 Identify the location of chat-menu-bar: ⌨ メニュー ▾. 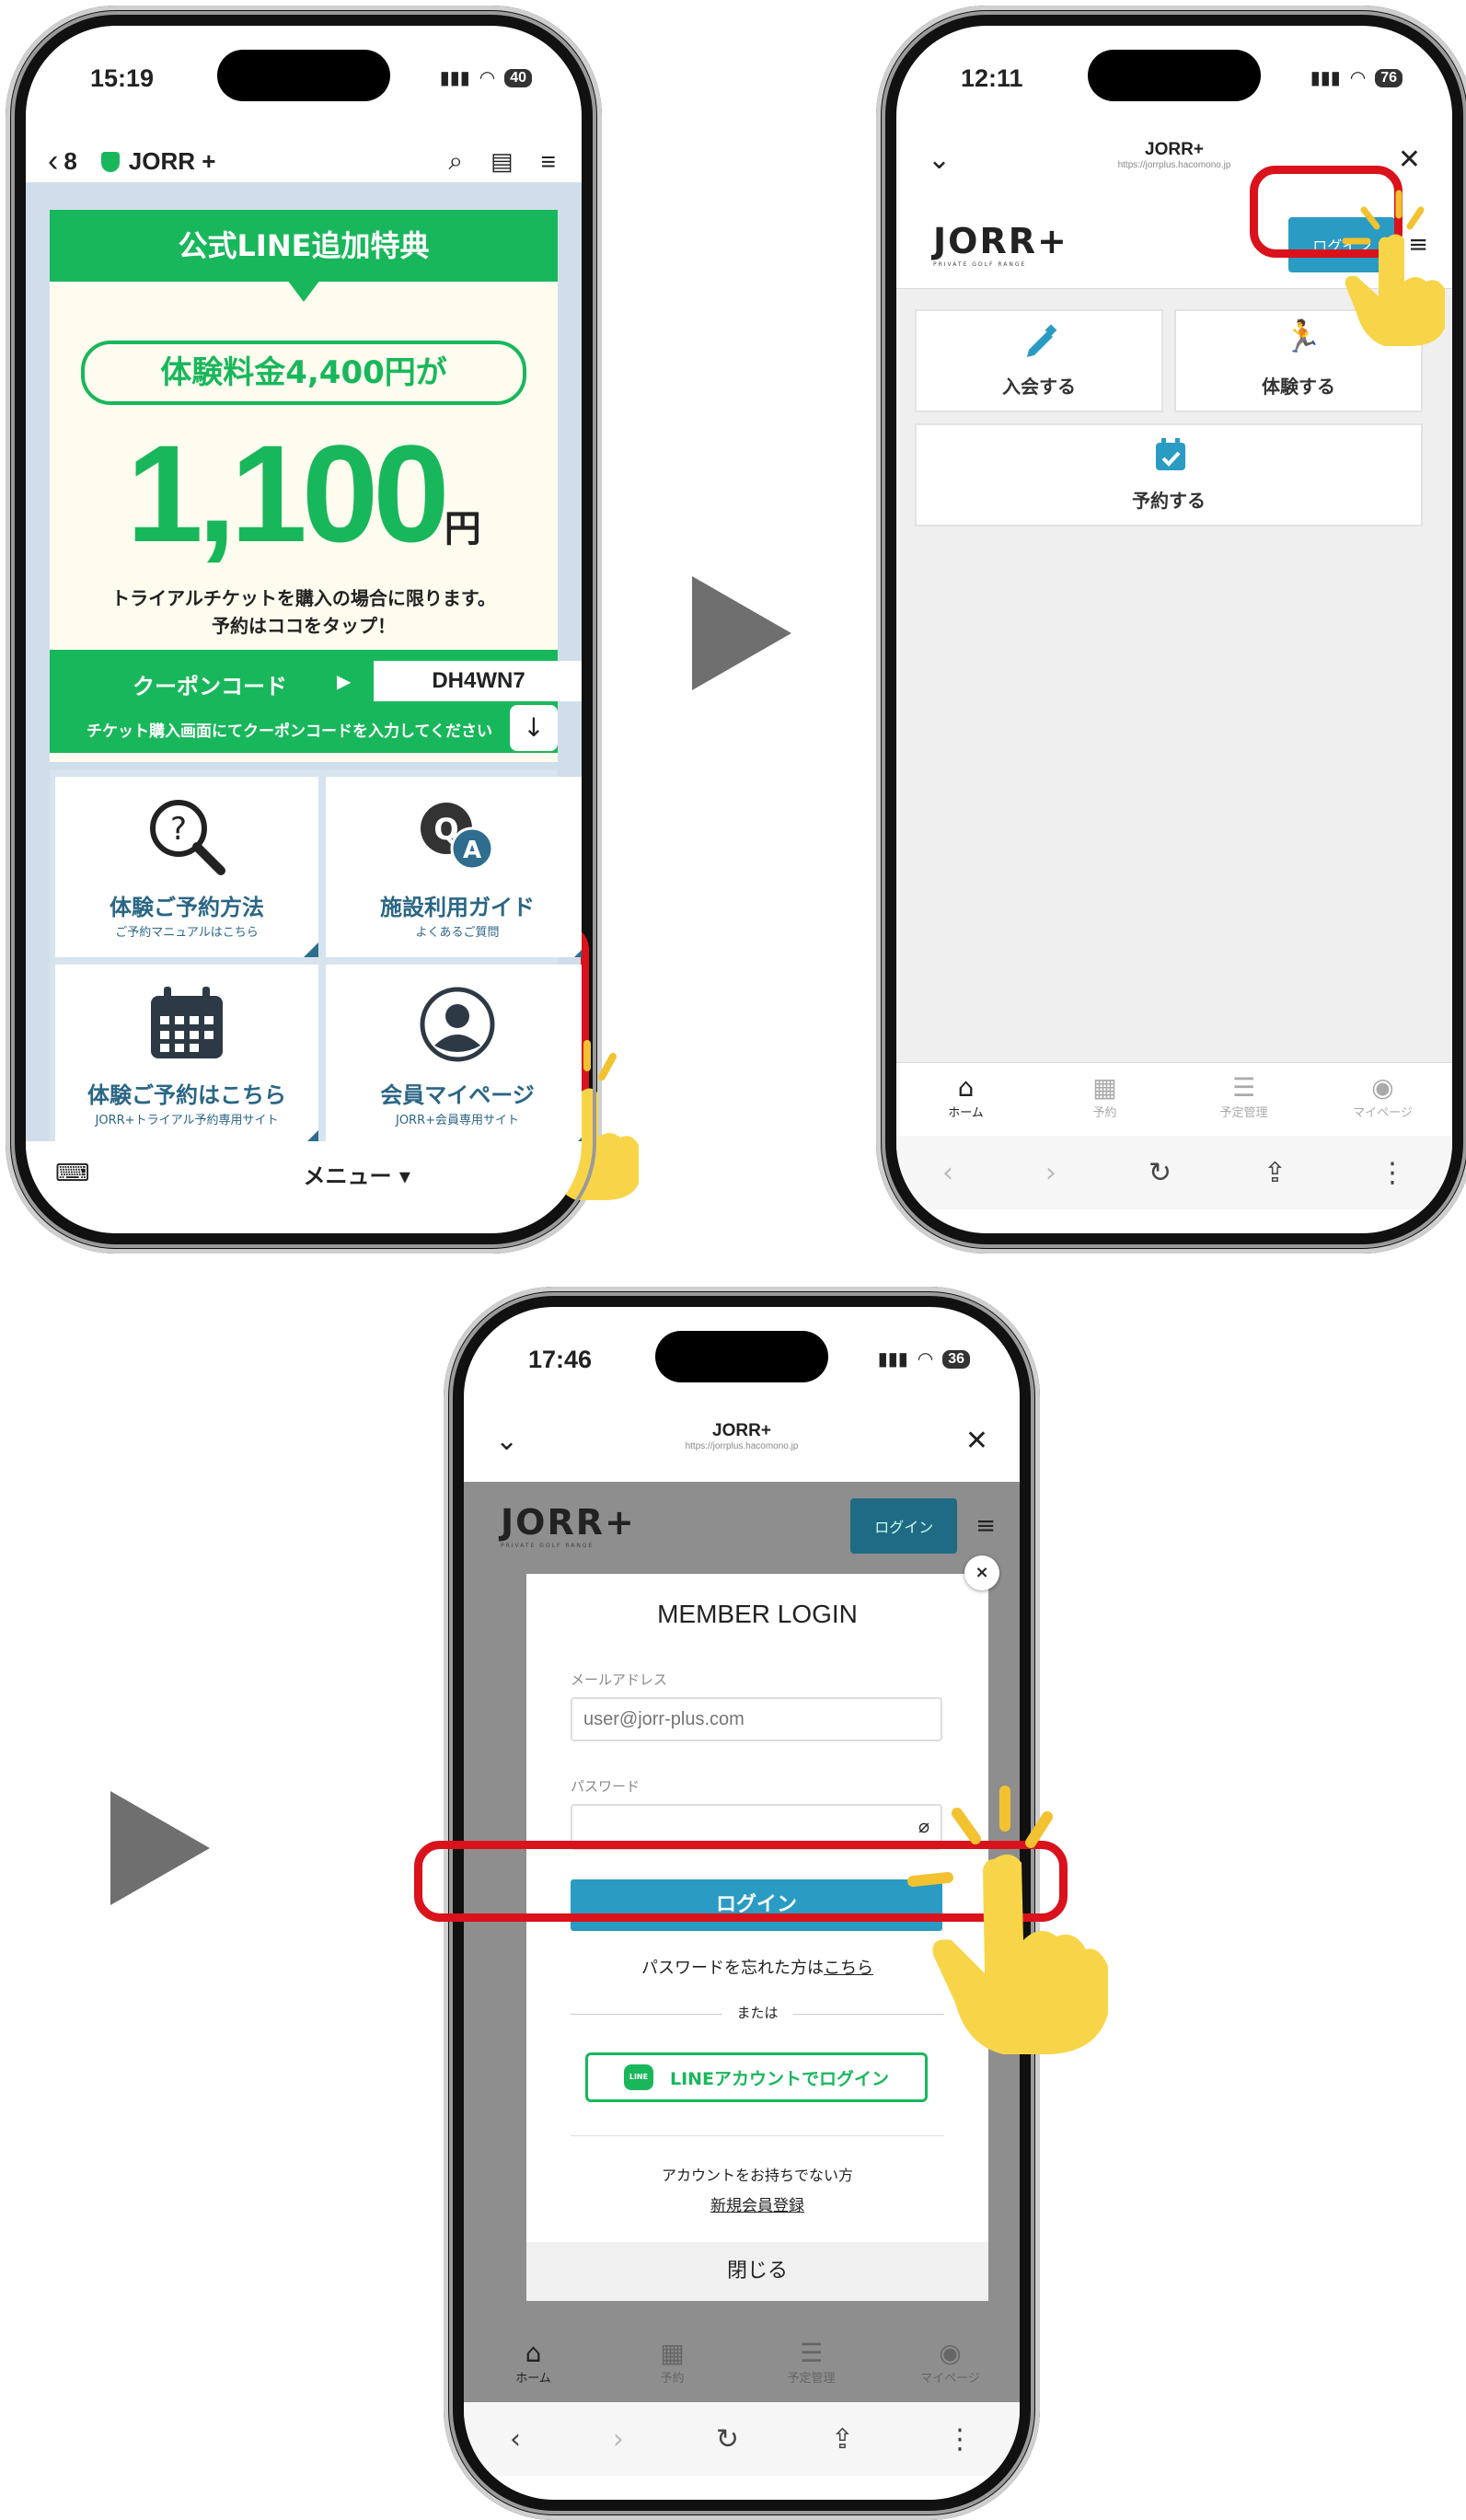
(304, 1173).